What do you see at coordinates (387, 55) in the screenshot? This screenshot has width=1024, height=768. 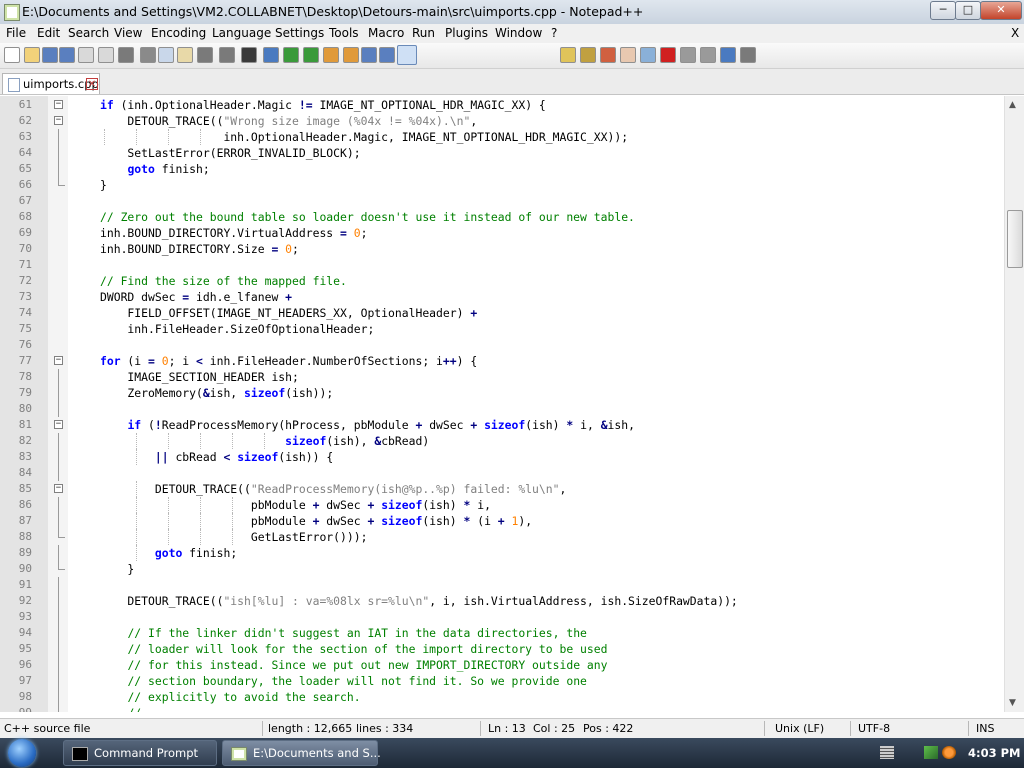 I see `show-all-chars-icon` at bounding box center [387, 55].